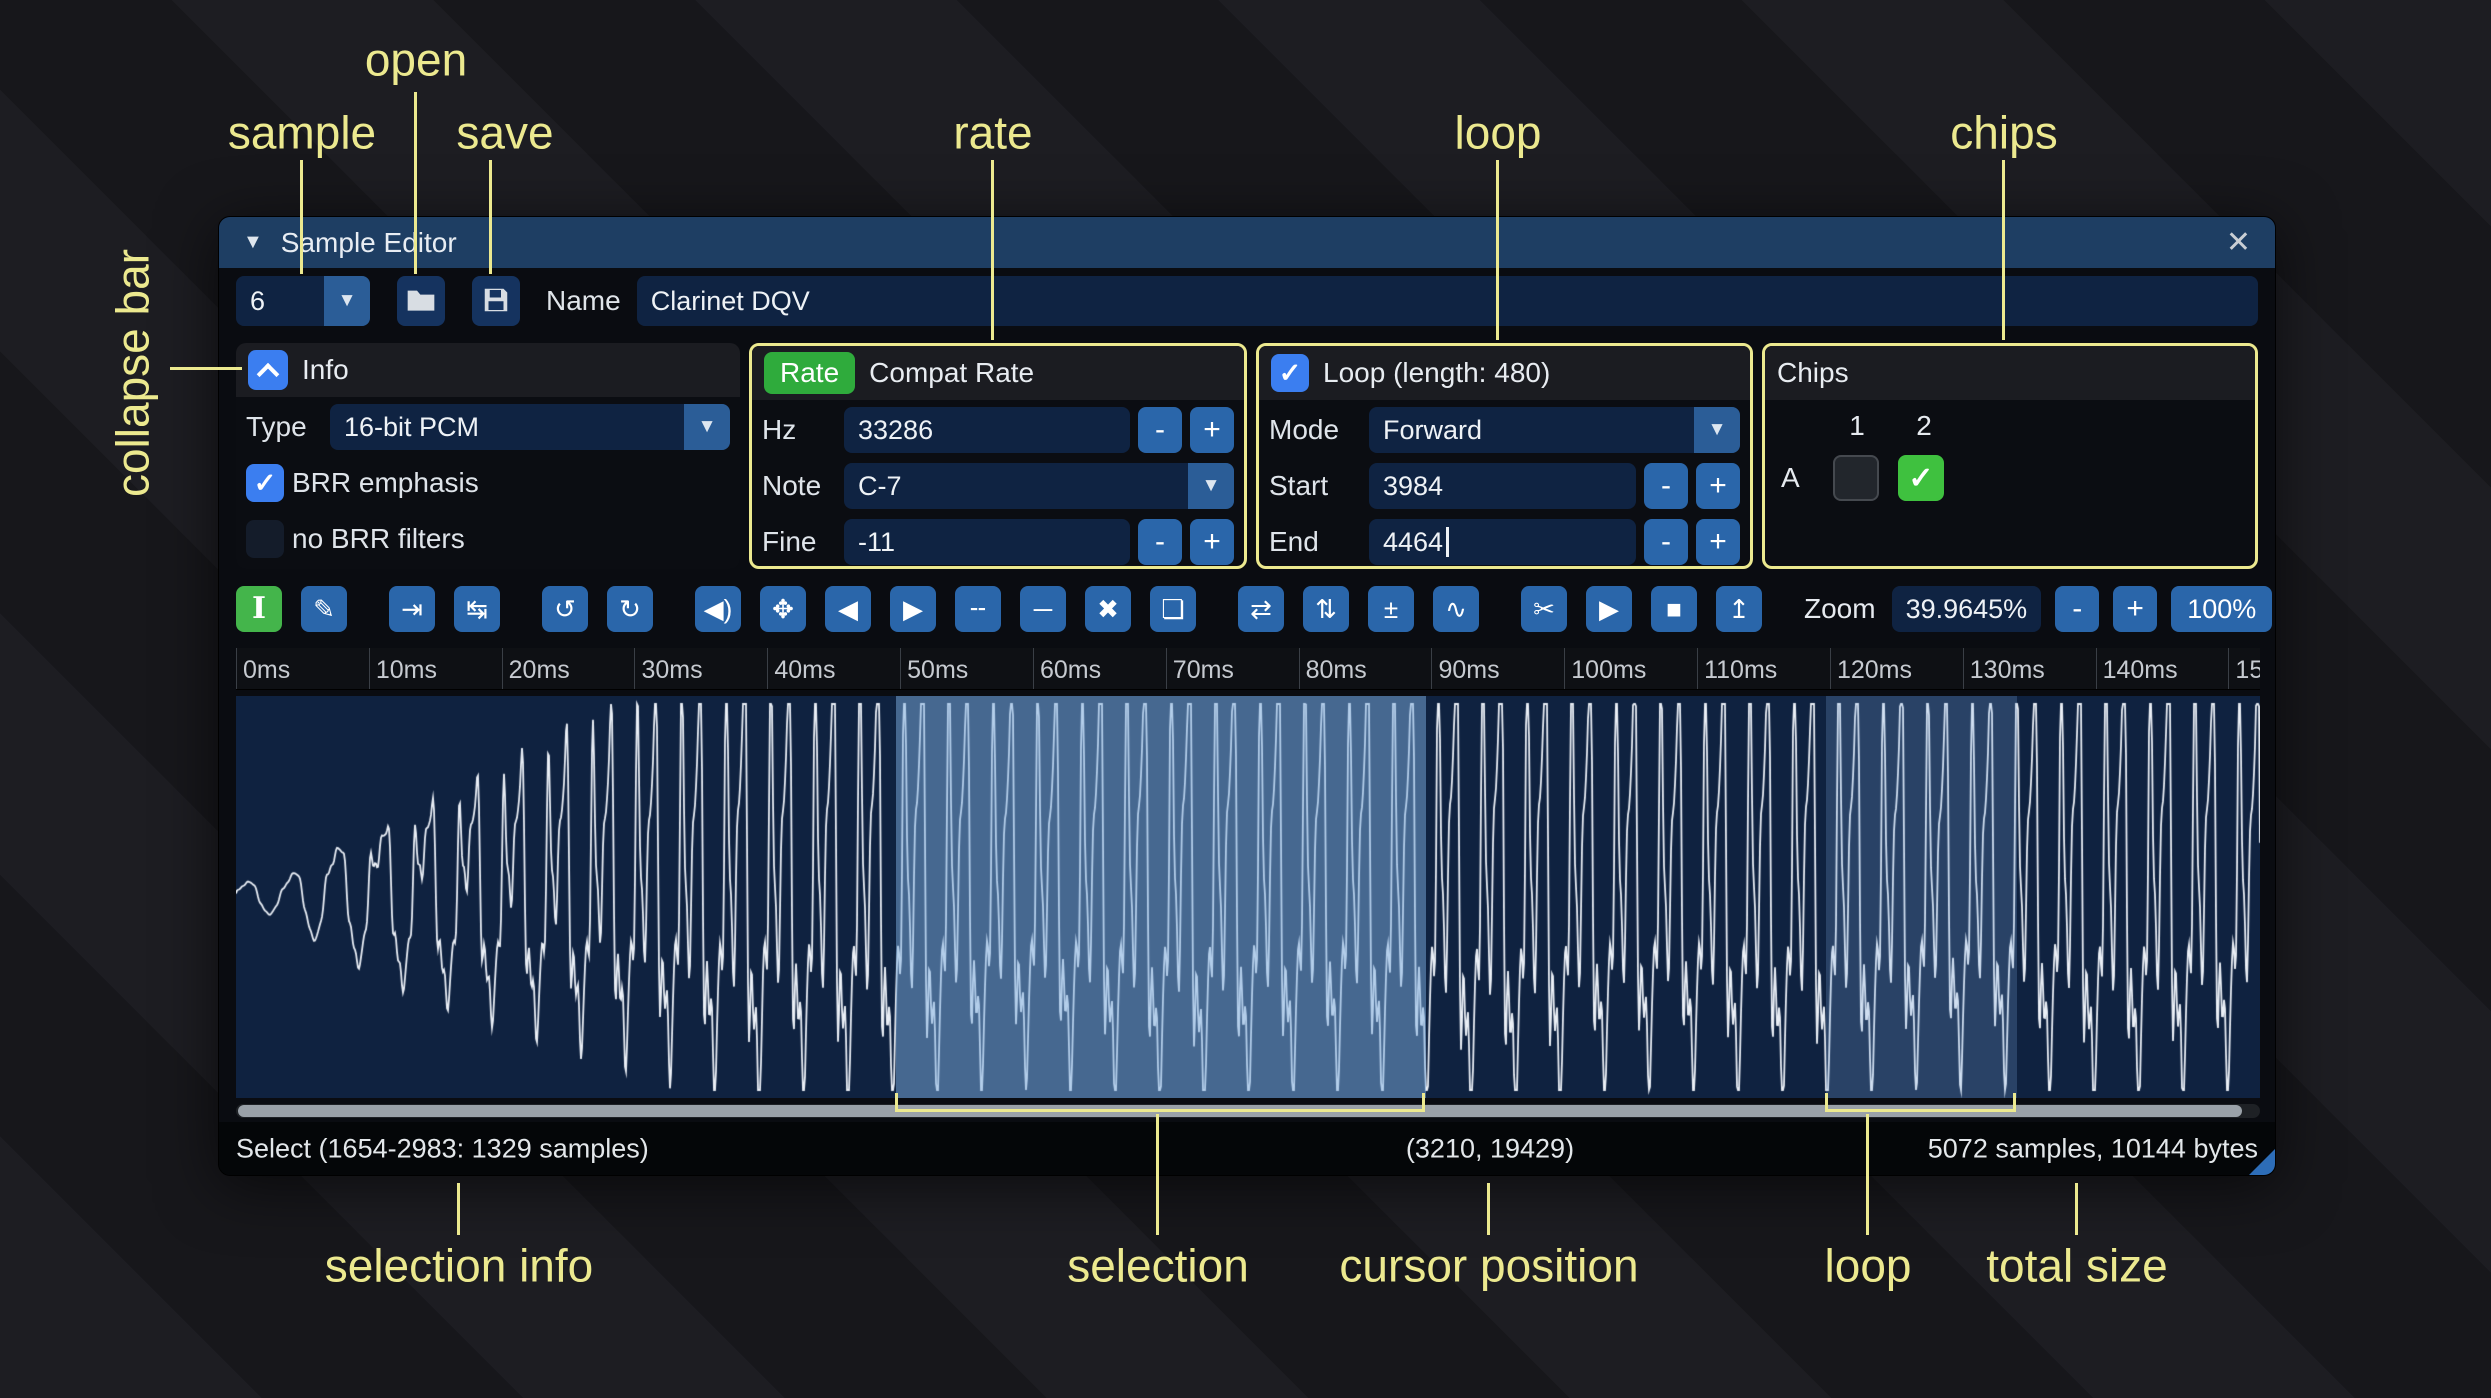 The image size is (2491, 1398). Describe the element at coordinates (805, 670) in the screenshot. I see `ruler-label: 40ms` at that location.